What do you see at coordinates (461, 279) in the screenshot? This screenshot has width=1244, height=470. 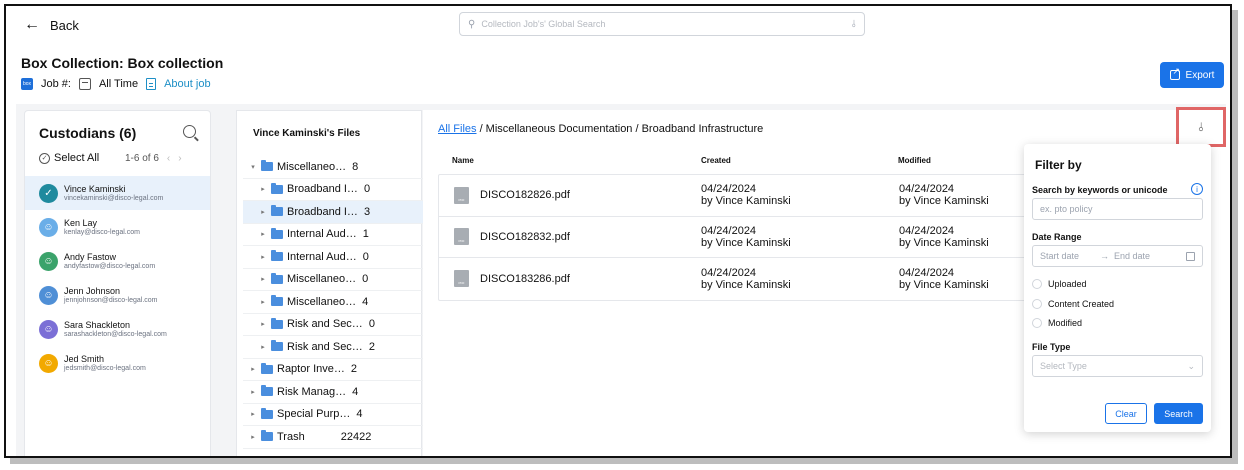 I see `pdf-file-icon: PDF` at bounding box center [461, 279].